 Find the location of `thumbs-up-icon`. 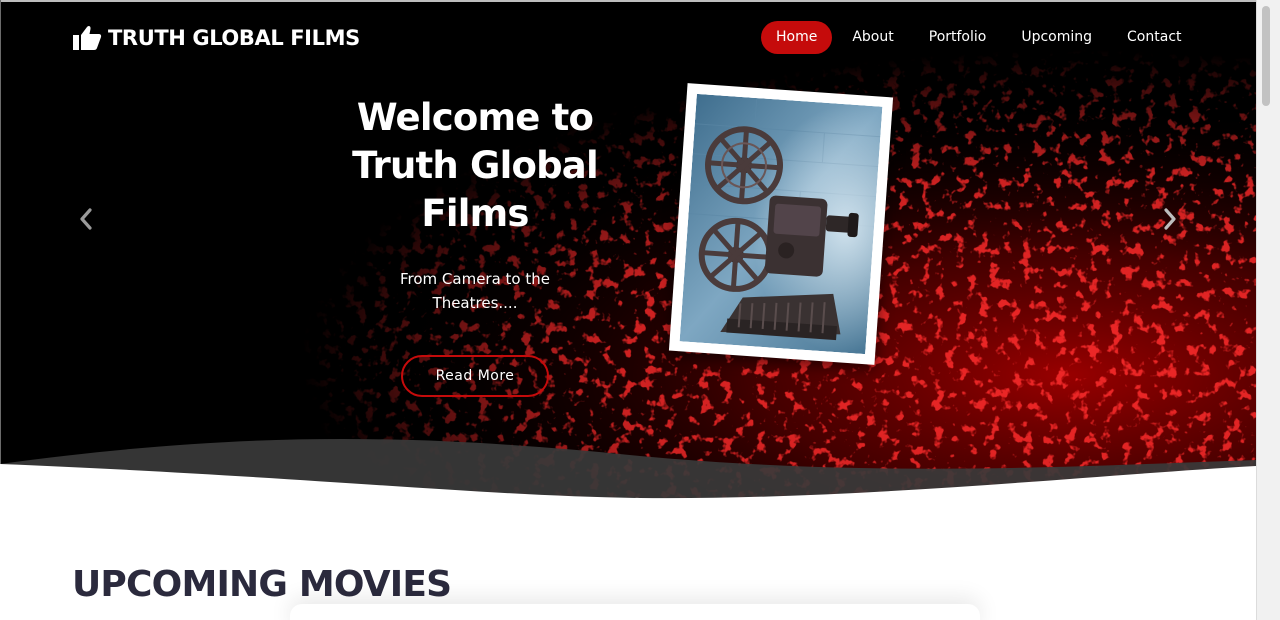

thumbs-up-icon is located at coordinates (87, 37).